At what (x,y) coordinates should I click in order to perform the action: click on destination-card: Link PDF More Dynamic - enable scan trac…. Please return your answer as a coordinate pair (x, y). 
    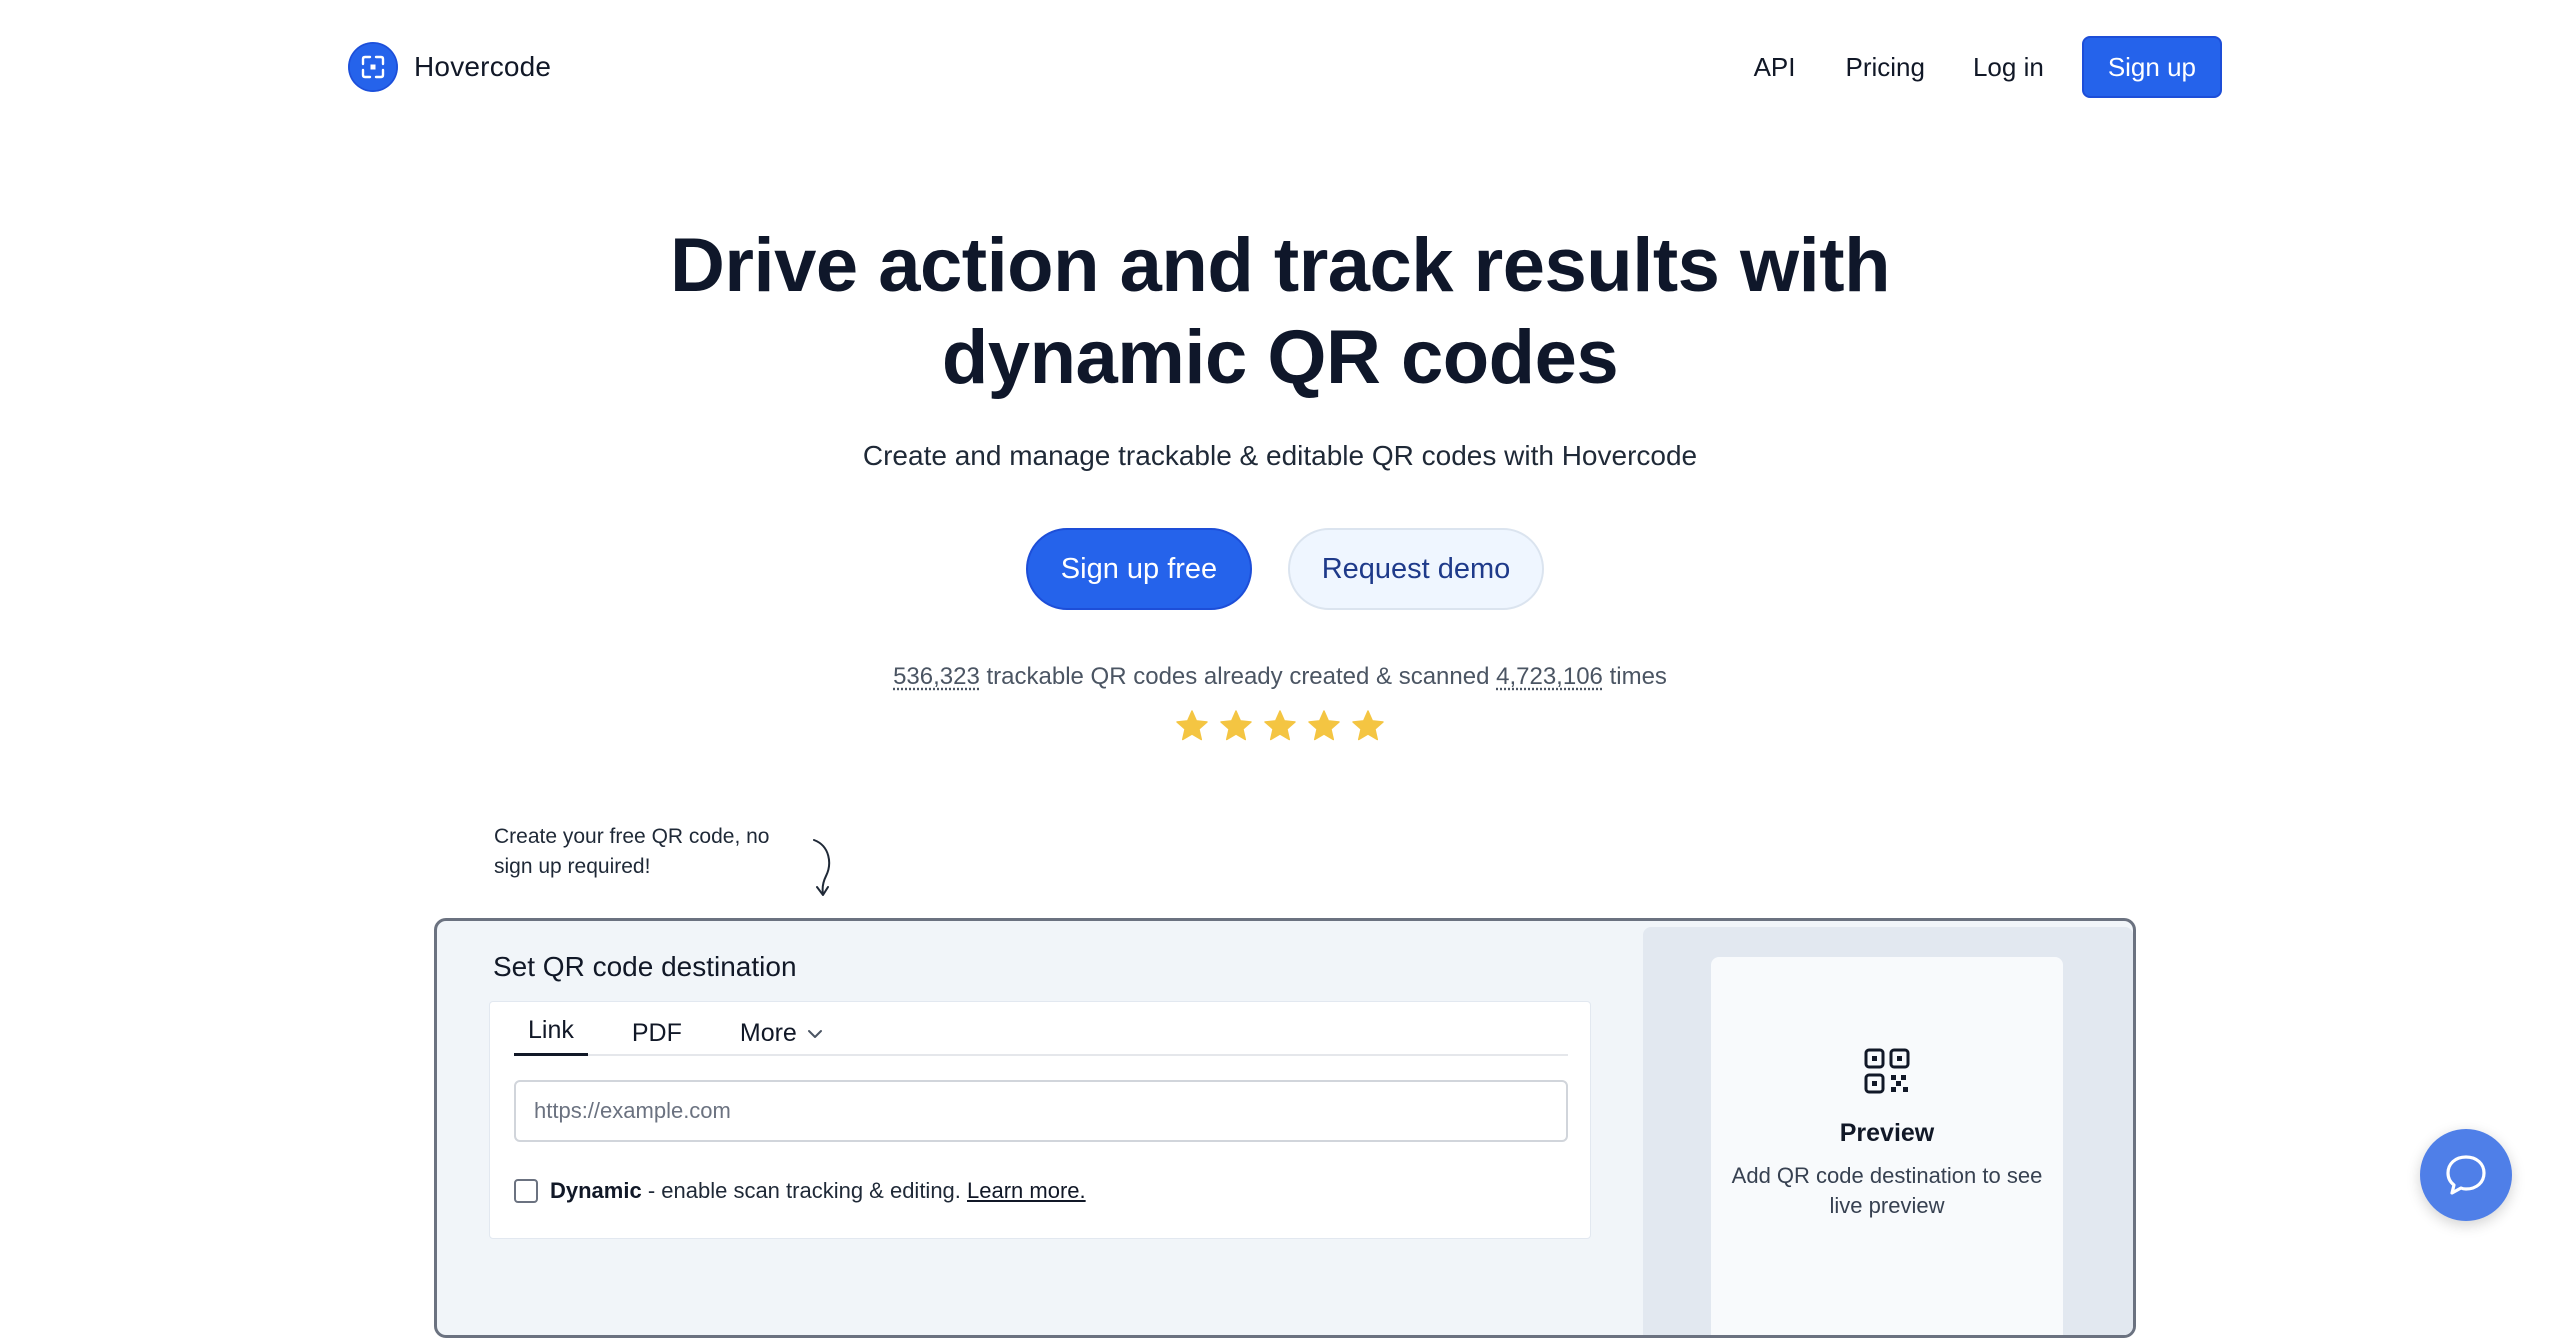
    Looking at the image, I should click on (1040, 1120).